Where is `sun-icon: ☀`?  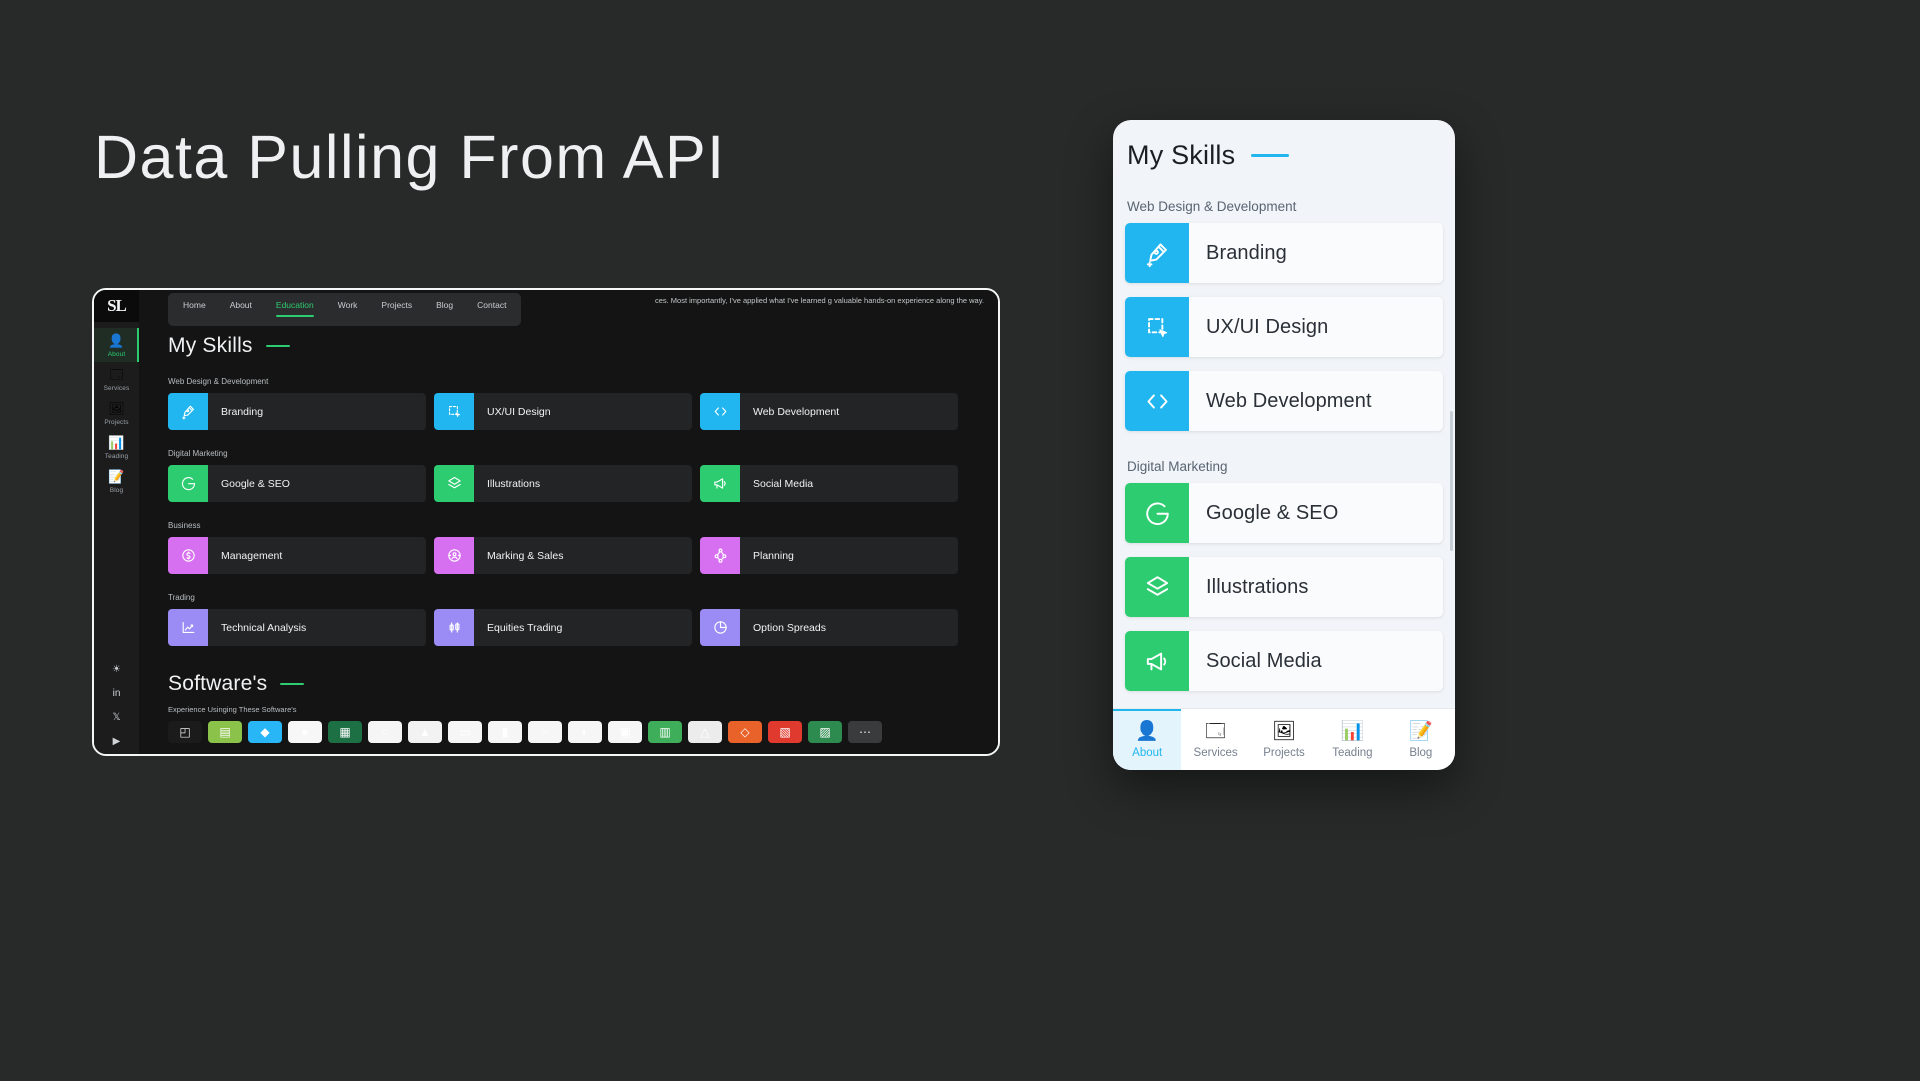 sun-icon: ☀ is located at coordinates (116, 669).